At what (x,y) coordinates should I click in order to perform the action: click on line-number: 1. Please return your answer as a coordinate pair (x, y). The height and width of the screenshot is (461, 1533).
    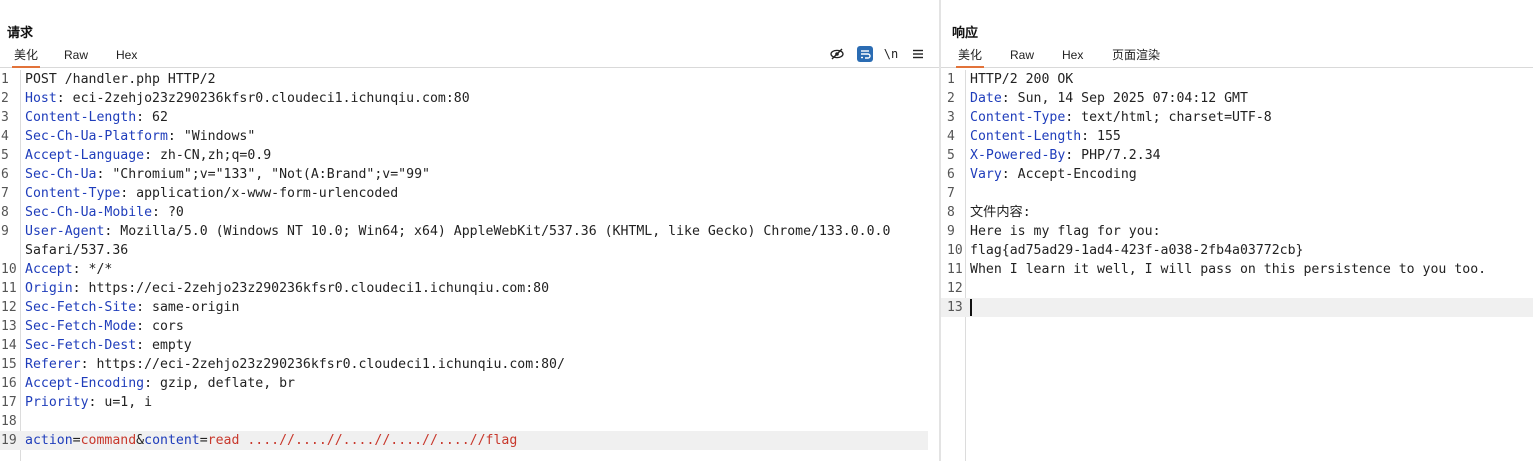
    Looking at the image, I should click on (5, 79).